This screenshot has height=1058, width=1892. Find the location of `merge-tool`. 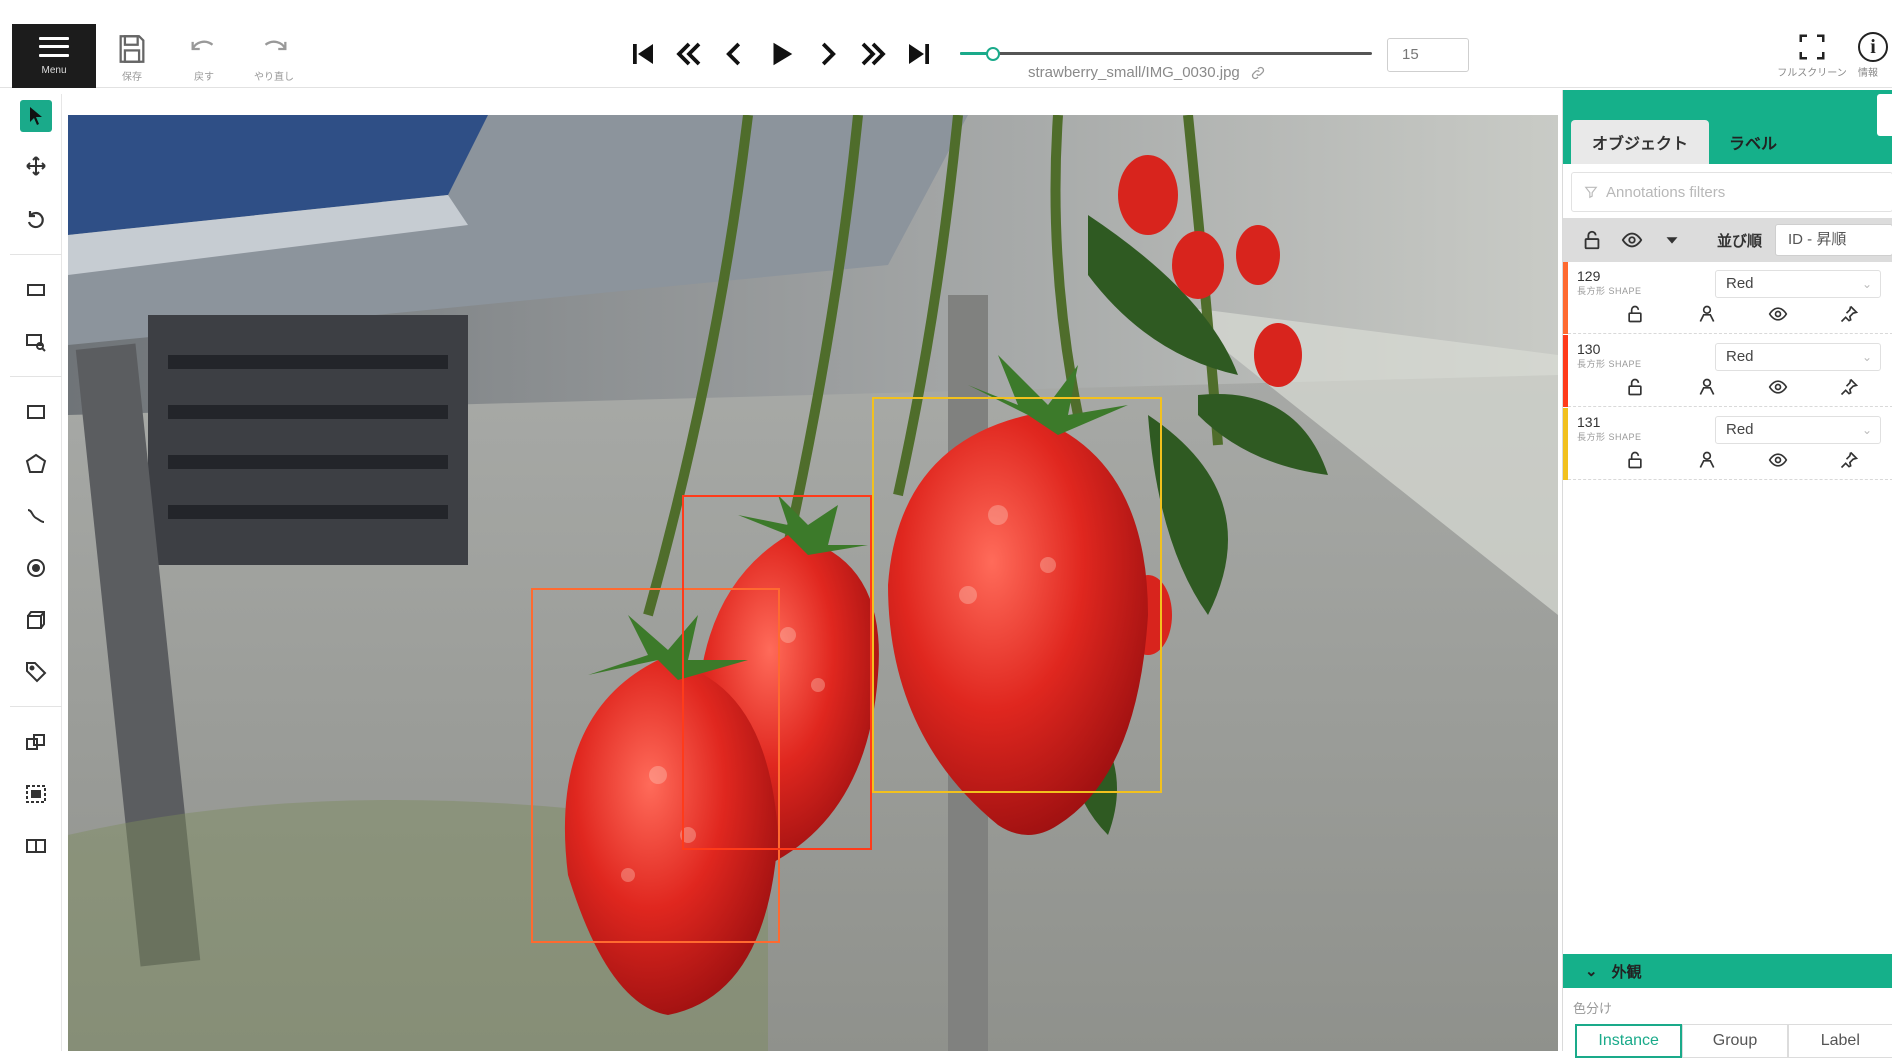

merge-tool is located at coordinates (36, 742).